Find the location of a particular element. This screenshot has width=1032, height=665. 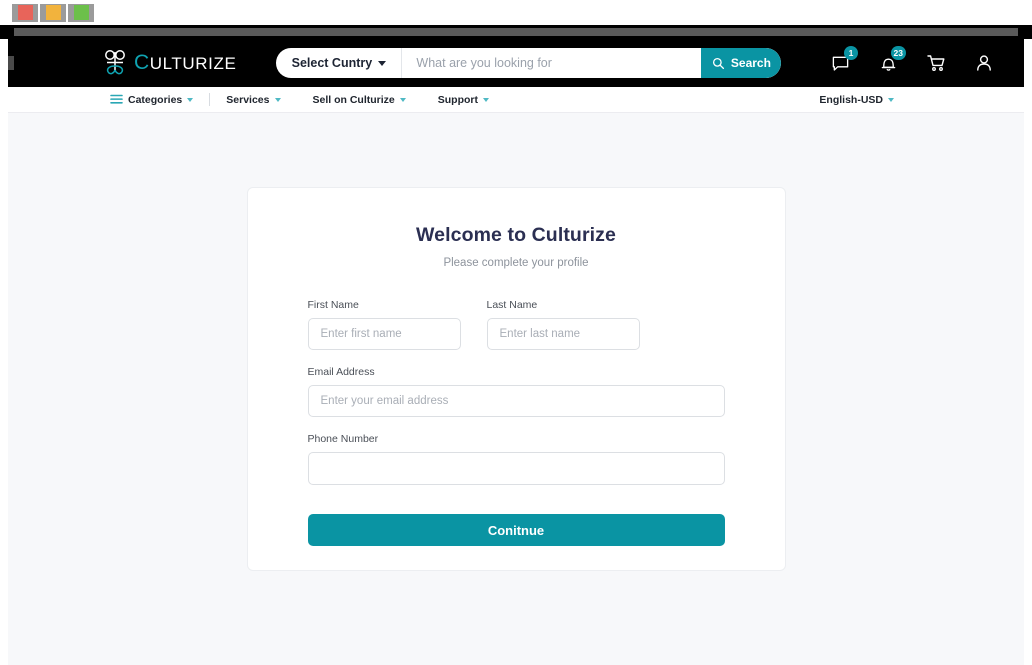

email-label: Email Address is located at coordinates (341, 372).